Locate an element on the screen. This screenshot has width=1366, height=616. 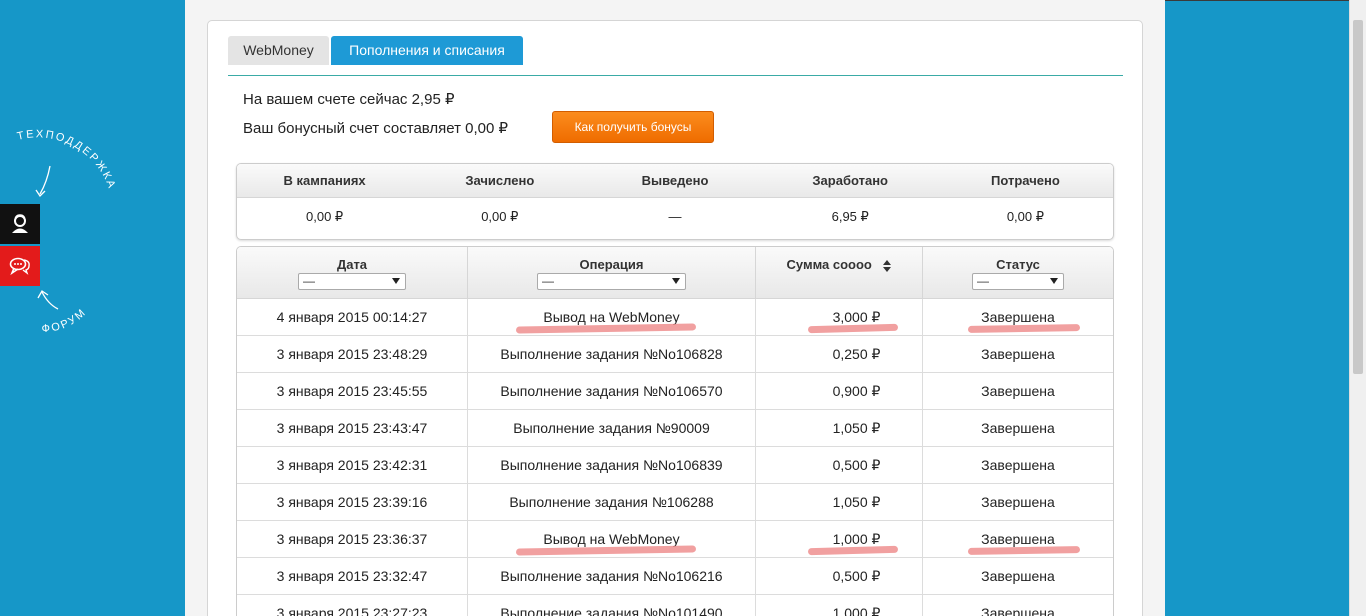
summary-value-campaigns: 0,00 ₽ is located at coordinates (325, 216).